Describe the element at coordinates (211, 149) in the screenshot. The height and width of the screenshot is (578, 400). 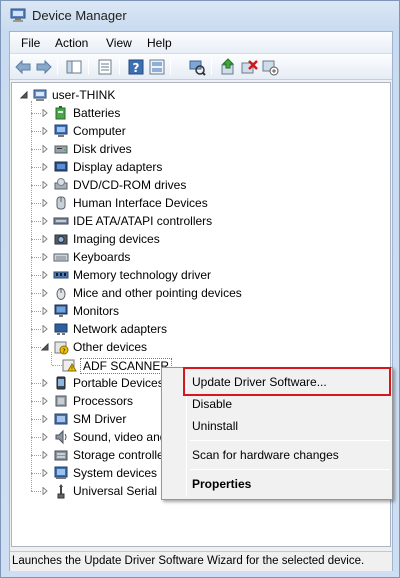
I see `tree-category-node: Disk drives` at that location.